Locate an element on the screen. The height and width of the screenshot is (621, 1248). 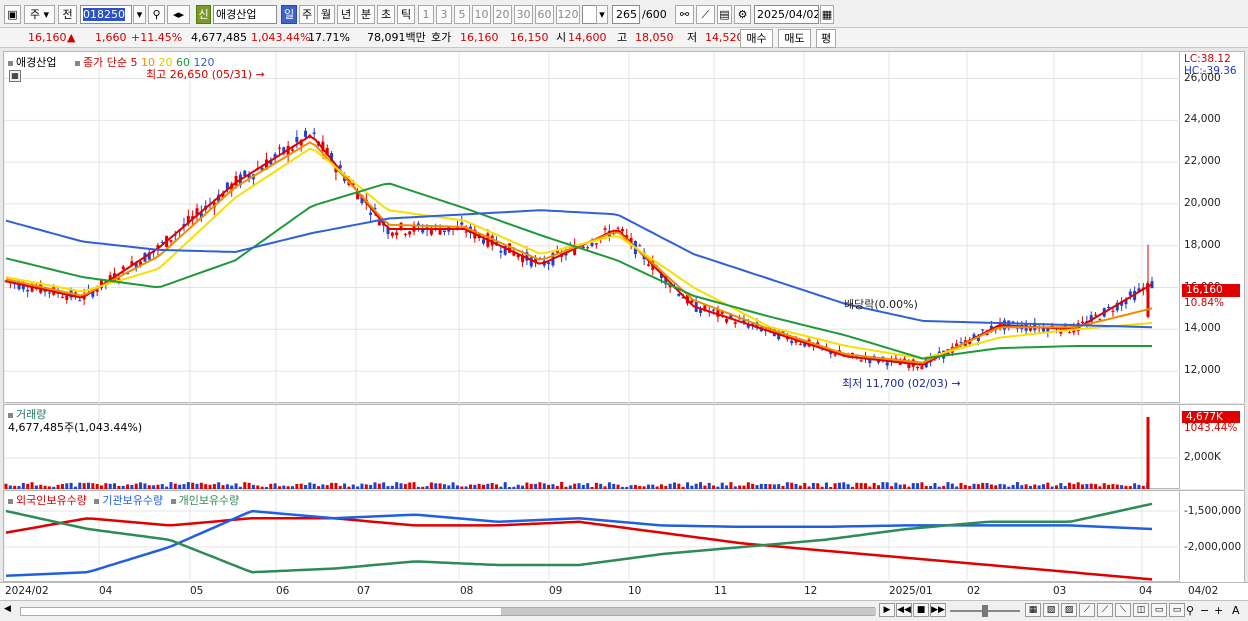
x-axis-label: 04 is located at coordinates (1146, 591).